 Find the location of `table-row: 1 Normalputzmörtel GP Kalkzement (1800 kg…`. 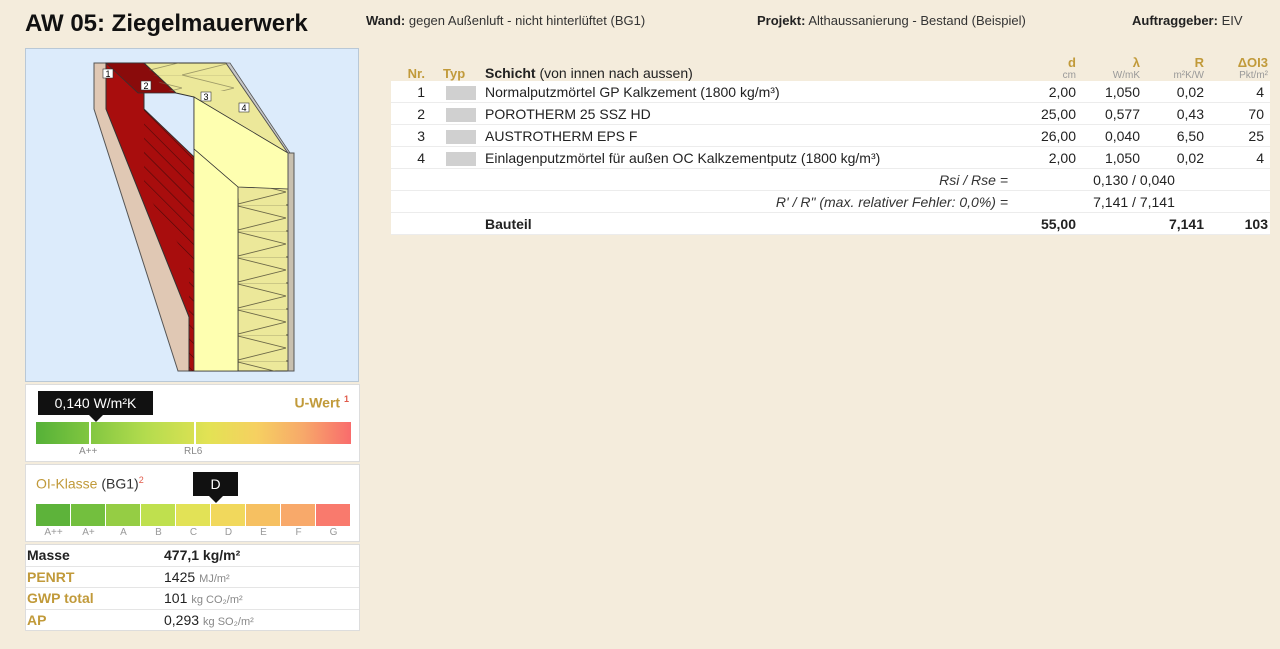

table-row: 1 Normalputzmörtel GP Kalkzement (1800 kg… is located at coordinates (830, 92).